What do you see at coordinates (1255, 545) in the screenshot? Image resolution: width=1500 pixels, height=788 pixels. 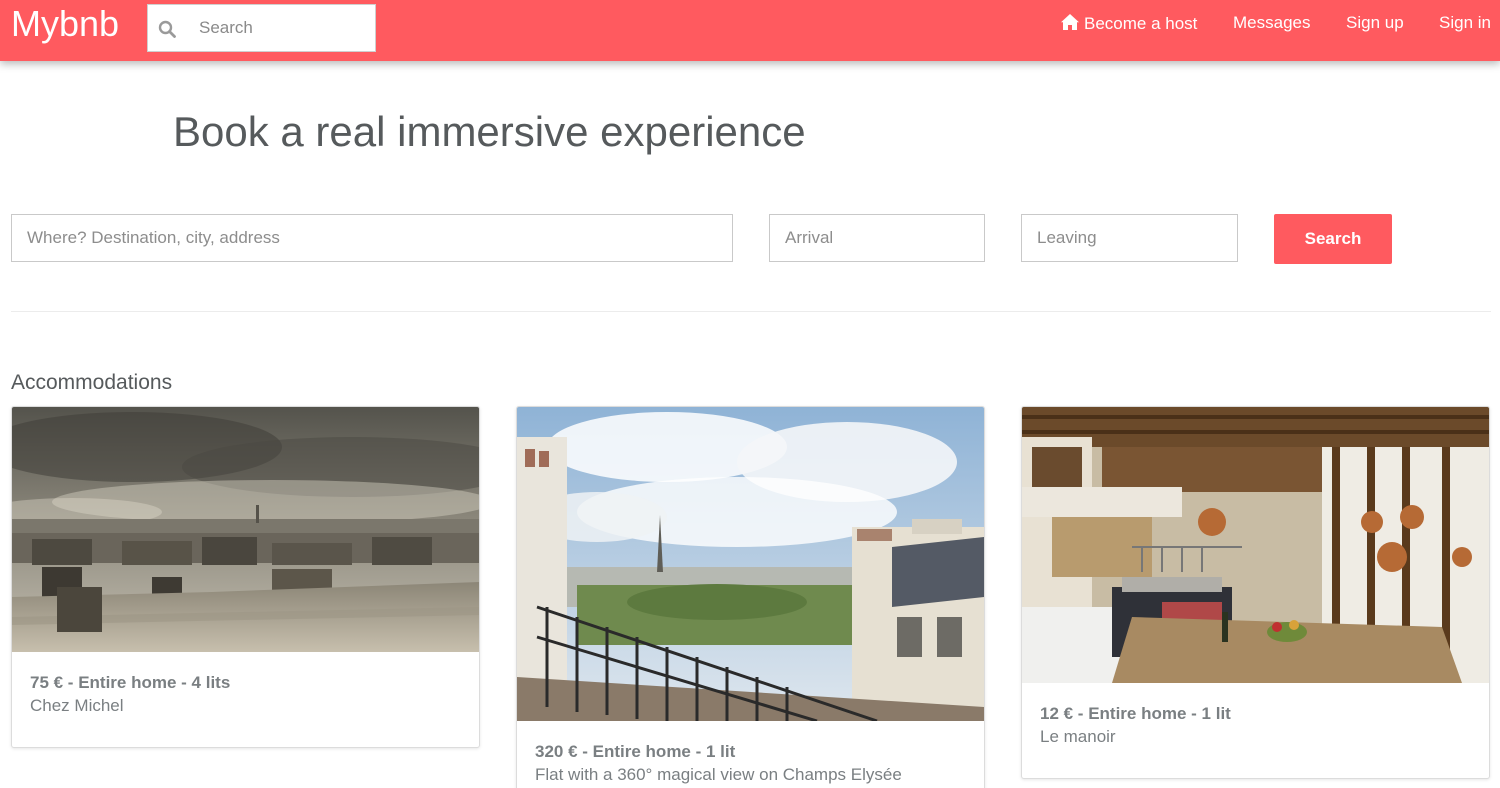 I see `manor-kitchen-photo` at bounding box center [1255, 545].